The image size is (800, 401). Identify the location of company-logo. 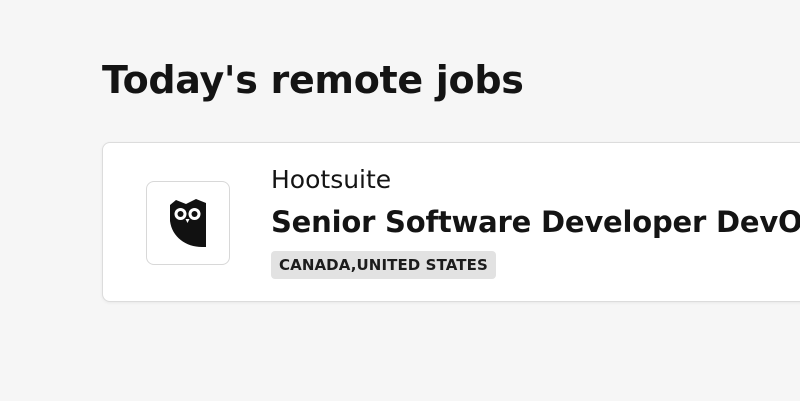
(188, 223).